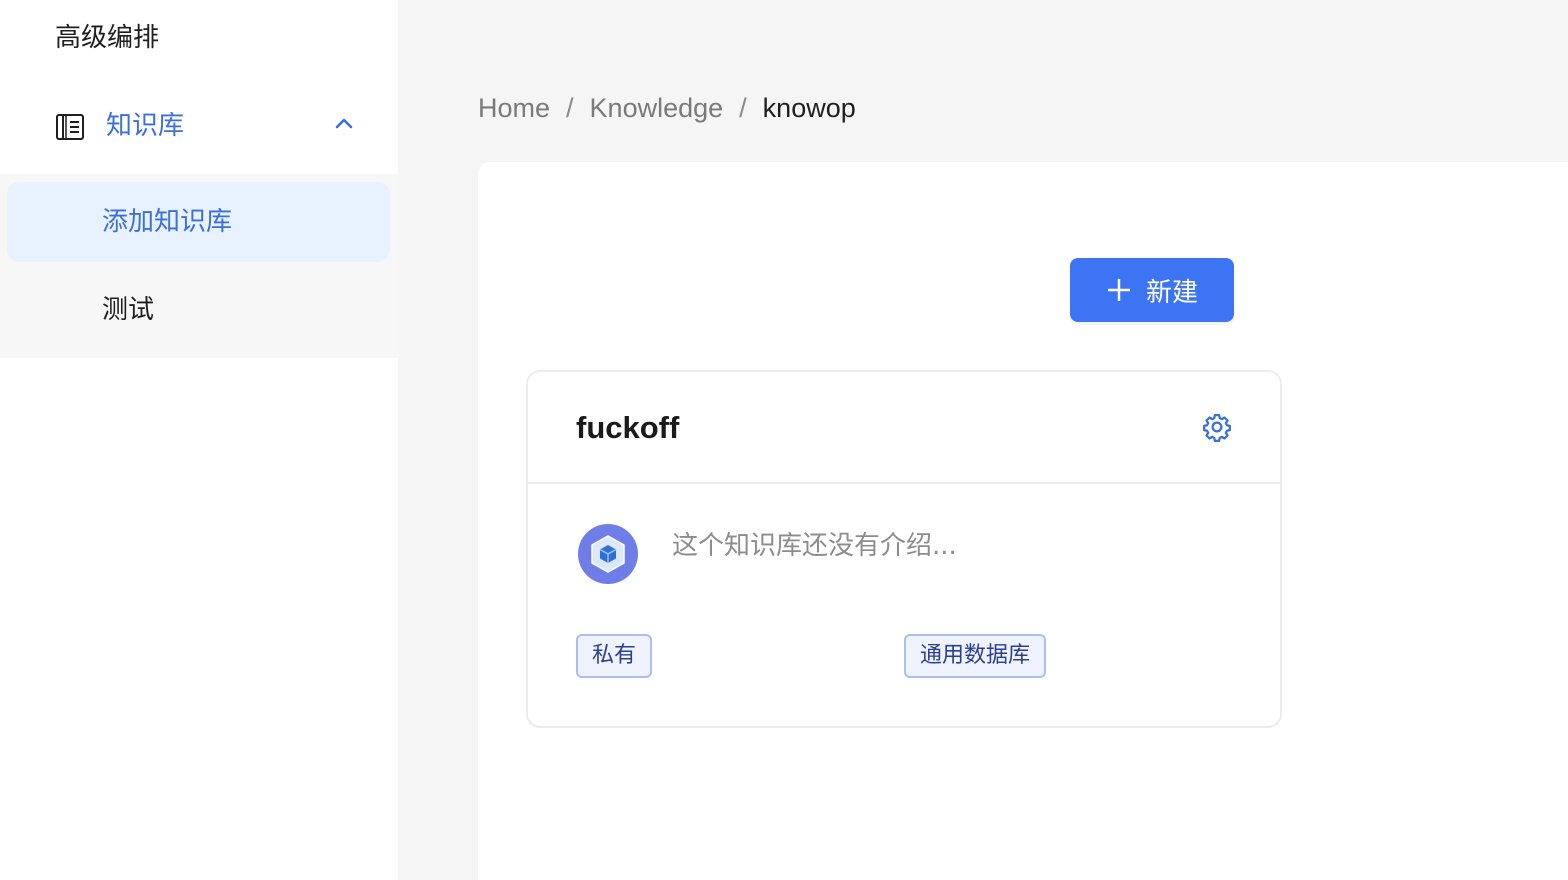 Image resolution: width=1568 pixels, height=880 pixels. What do you see at coordinates (70, 127) in the screenshot?
I see `notebook-icon` at bounding box center [70, 127].